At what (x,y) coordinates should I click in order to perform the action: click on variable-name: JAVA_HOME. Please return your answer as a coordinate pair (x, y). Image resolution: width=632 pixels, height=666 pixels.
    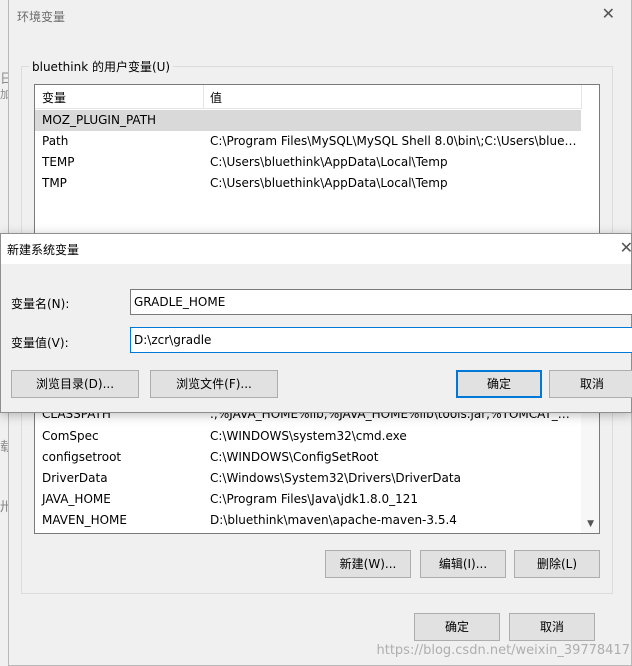
    Looking at the image, I should click on (76, 499).